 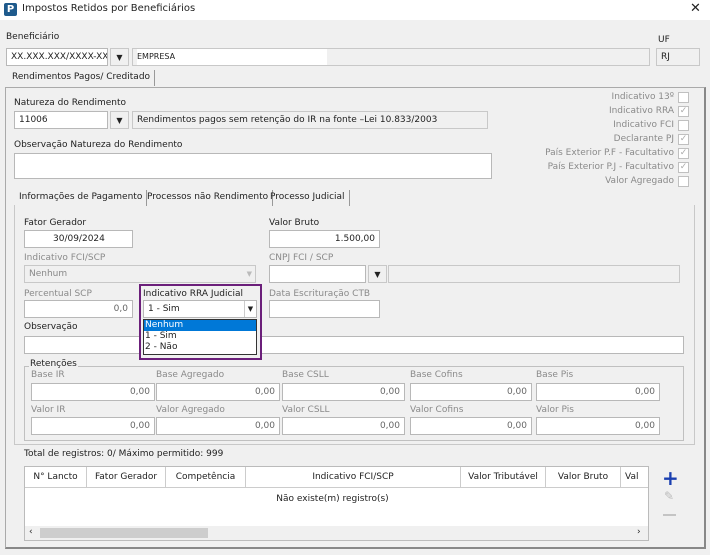 I want to click on valor-label: Valor Cofins, so click(x=437, y=410).